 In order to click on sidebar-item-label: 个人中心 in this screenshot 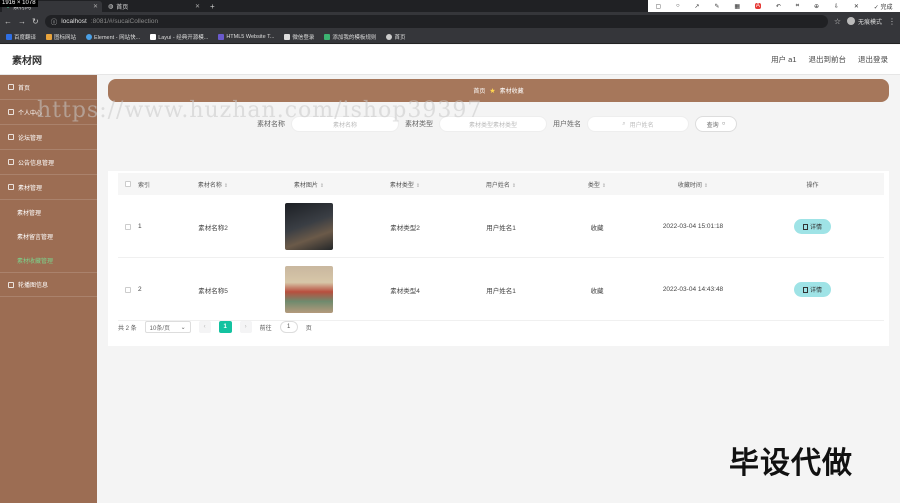, I will do `click(30, 113)`.